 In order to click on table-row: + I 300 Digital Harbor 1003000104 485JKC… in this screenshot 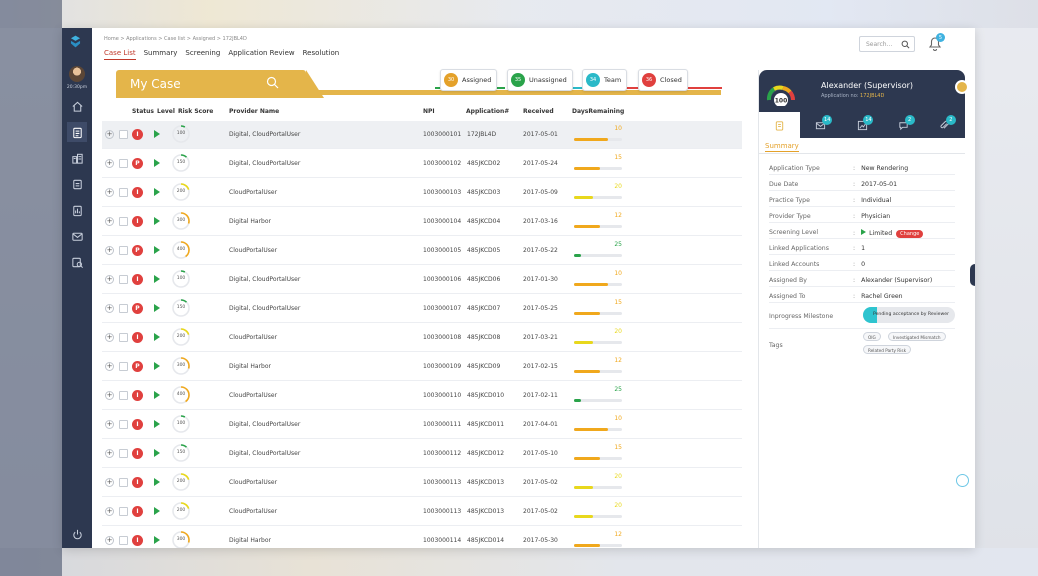, I will do `click(422, 222)`.